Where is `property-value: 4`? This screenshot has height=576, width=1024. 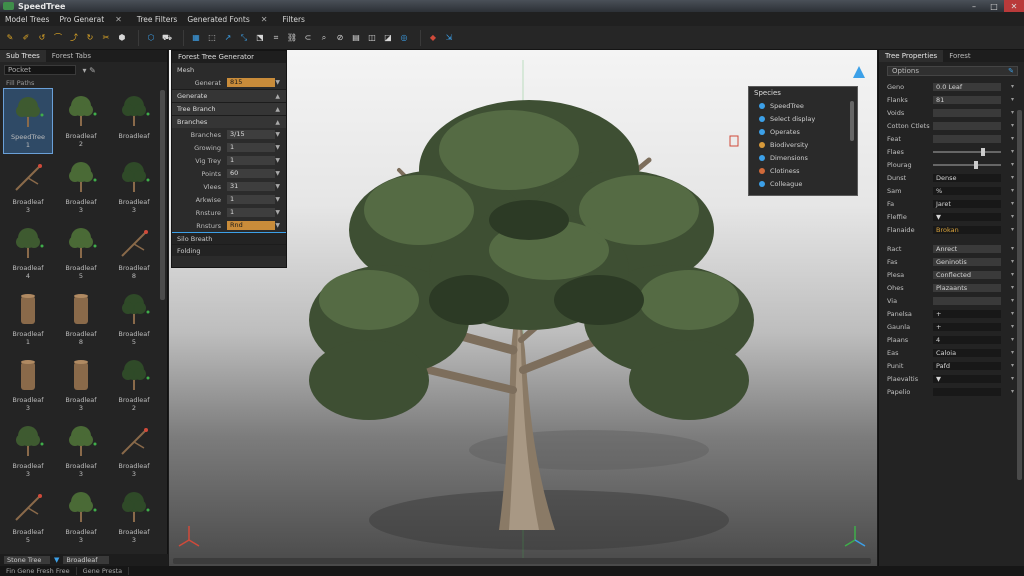
property-value: 4 is located at coordinates (967, 339).